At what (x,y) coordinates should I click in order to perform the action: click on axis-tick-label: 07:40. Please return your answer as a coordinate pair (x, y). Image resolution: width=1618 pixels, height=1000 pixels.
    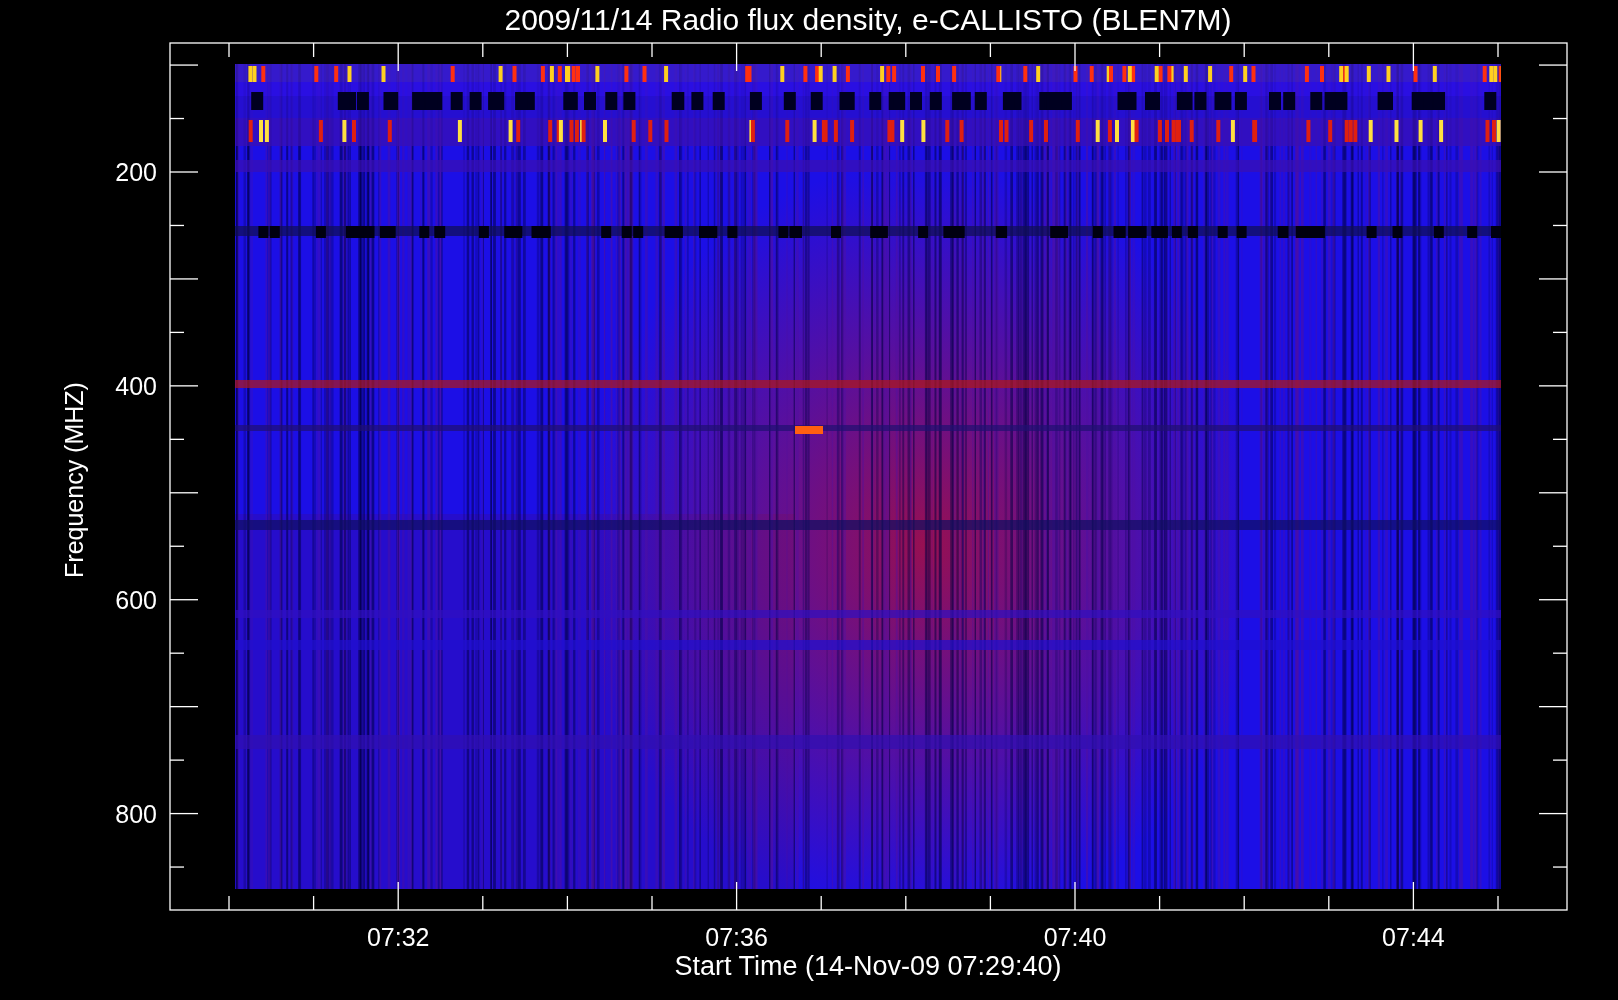
    Looking at the image, I should click on (1075, 937).